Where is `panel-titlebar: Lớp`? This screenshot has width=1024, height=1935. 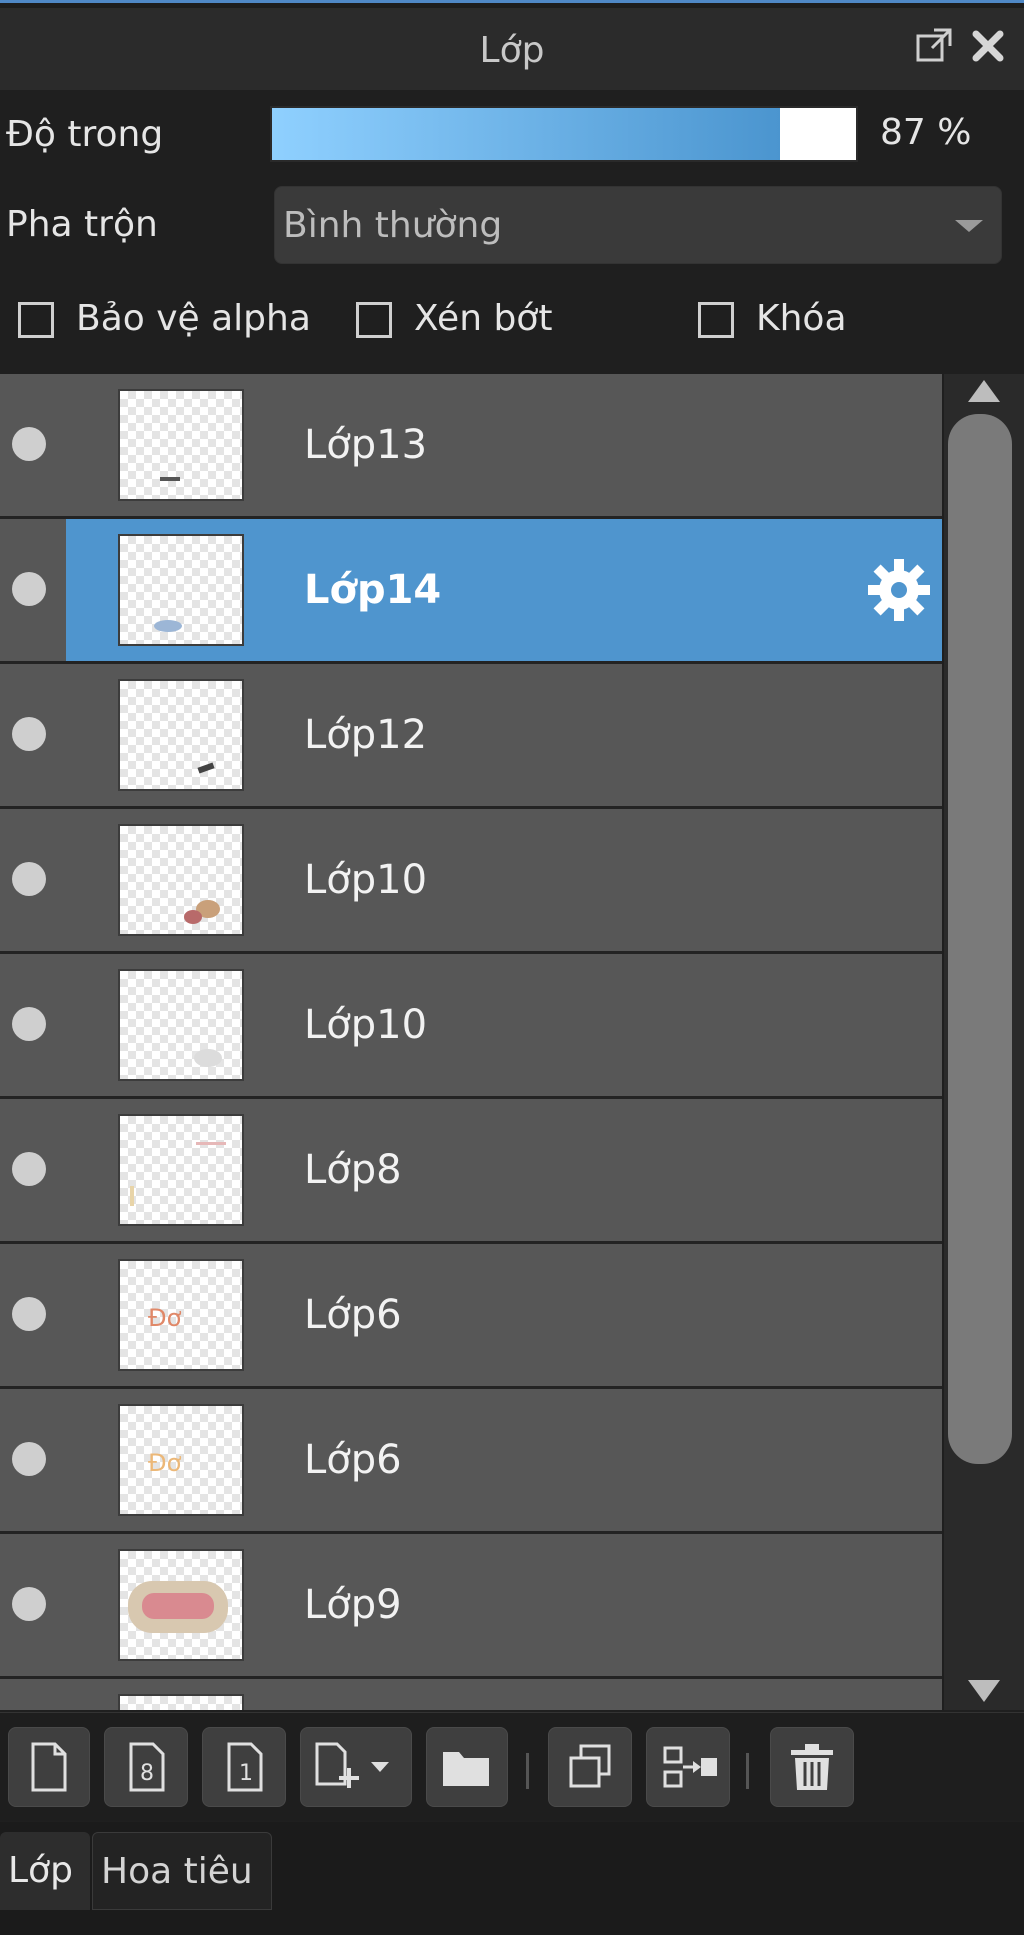 panel-titlebar: Lớp is located at coordinates (512, 49).